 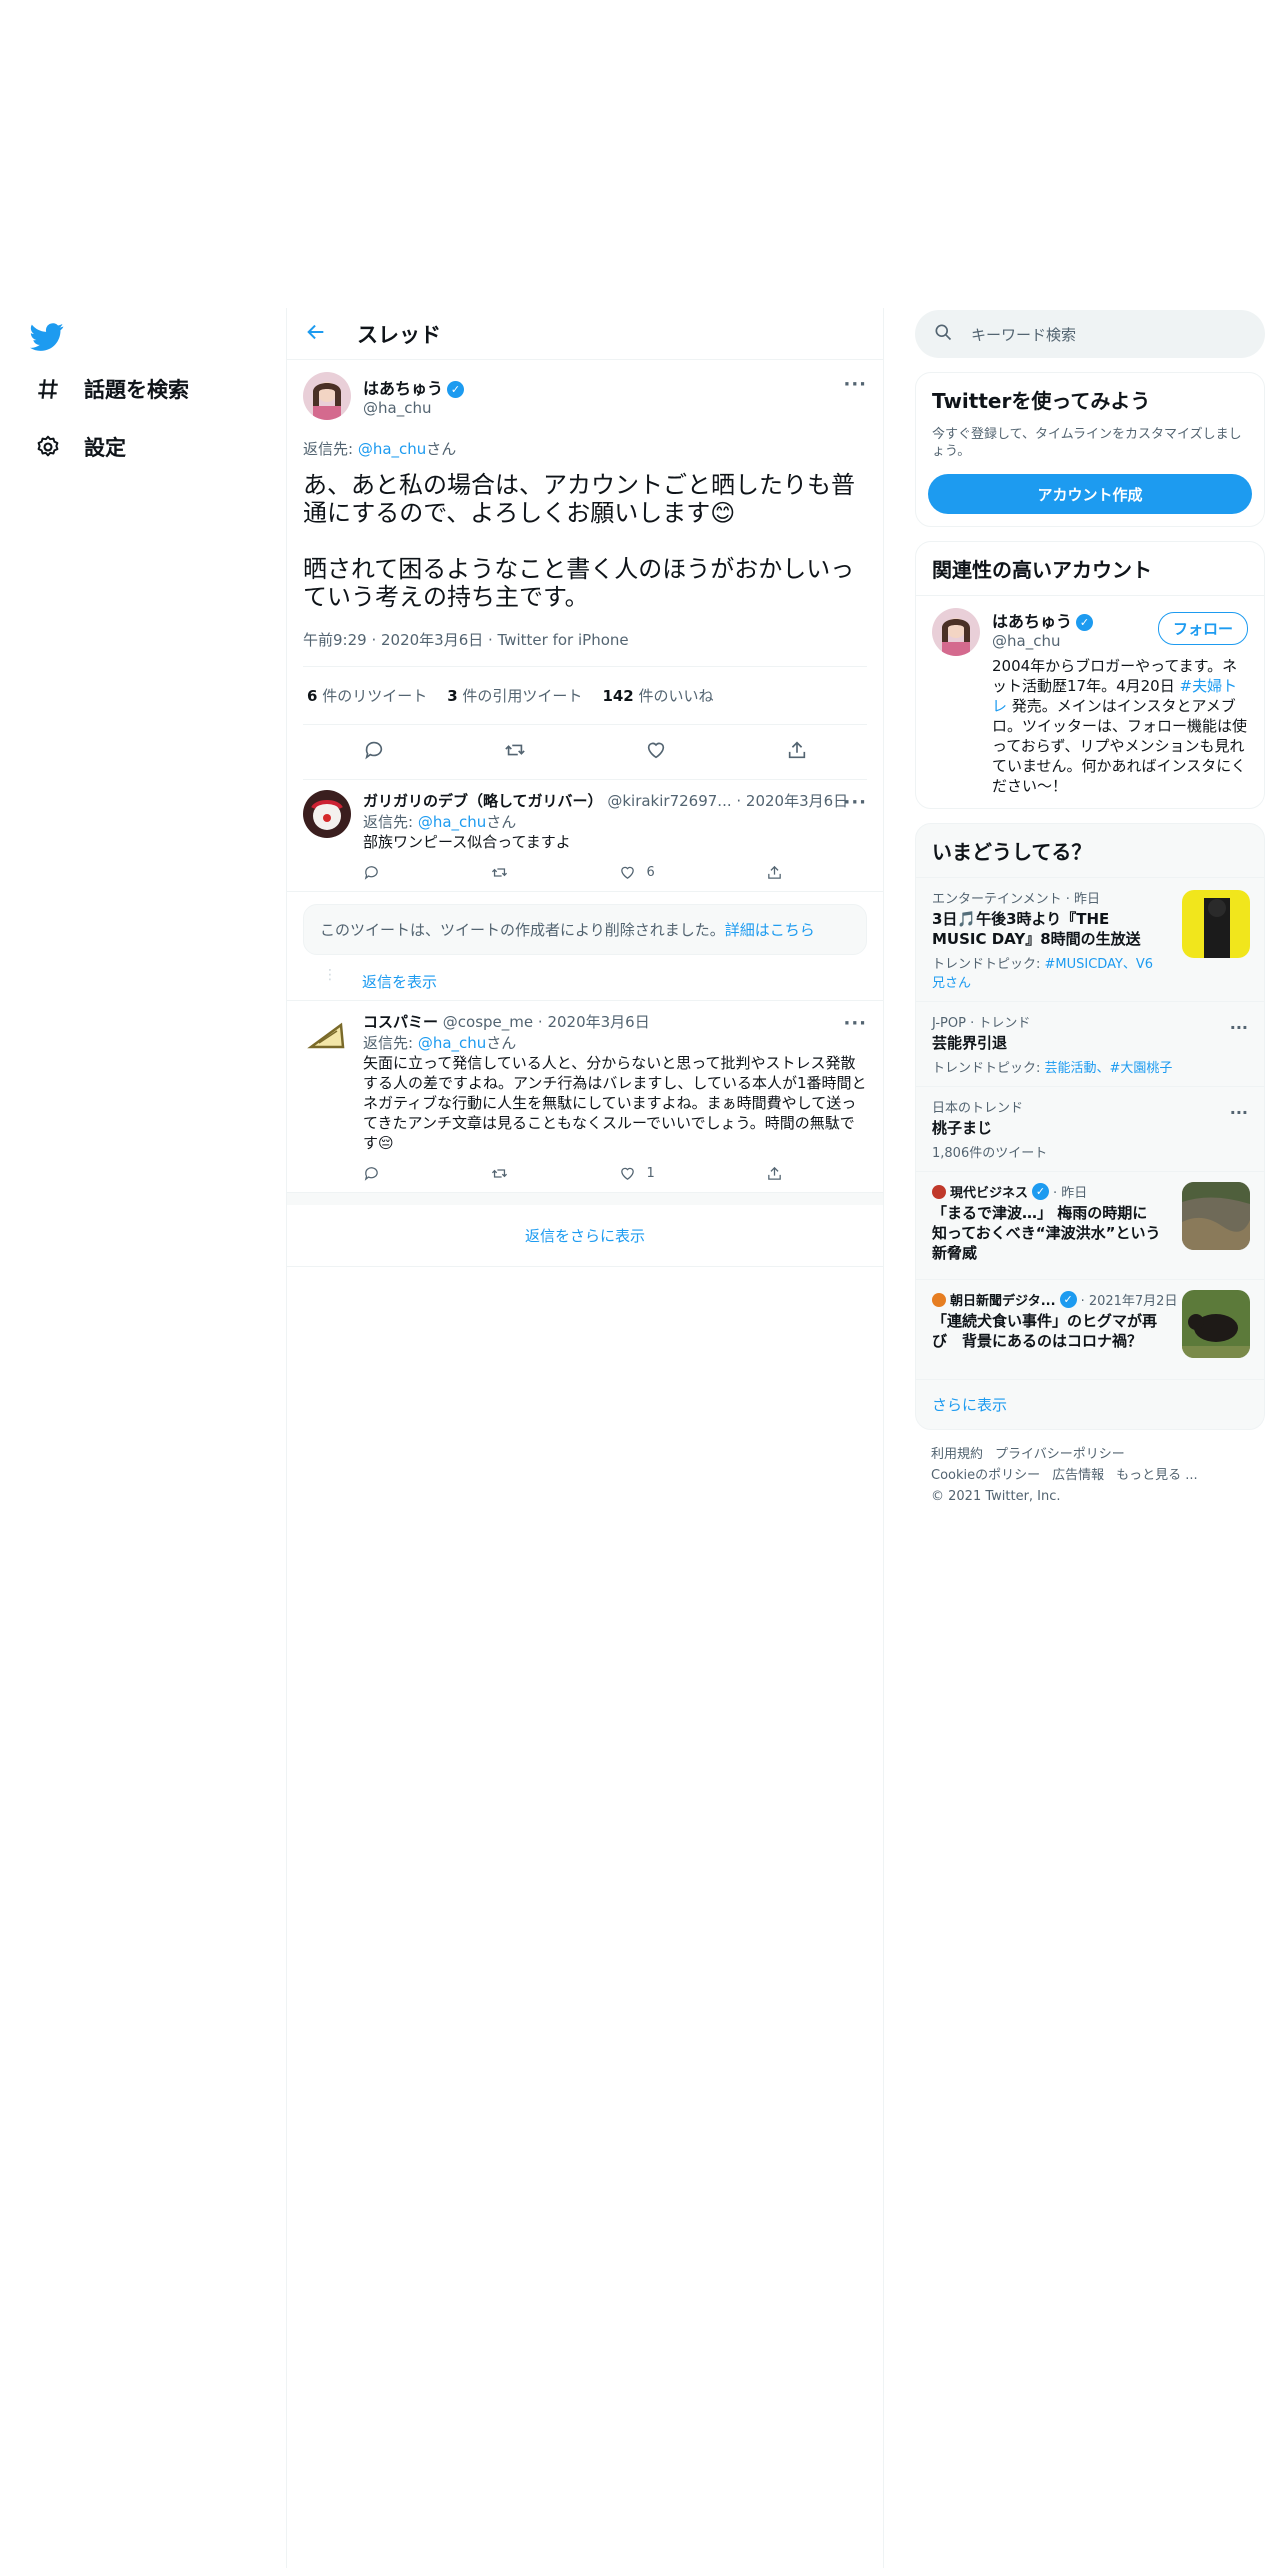 I want to click on twitter-logo-icon, so click(x=47, y=337).